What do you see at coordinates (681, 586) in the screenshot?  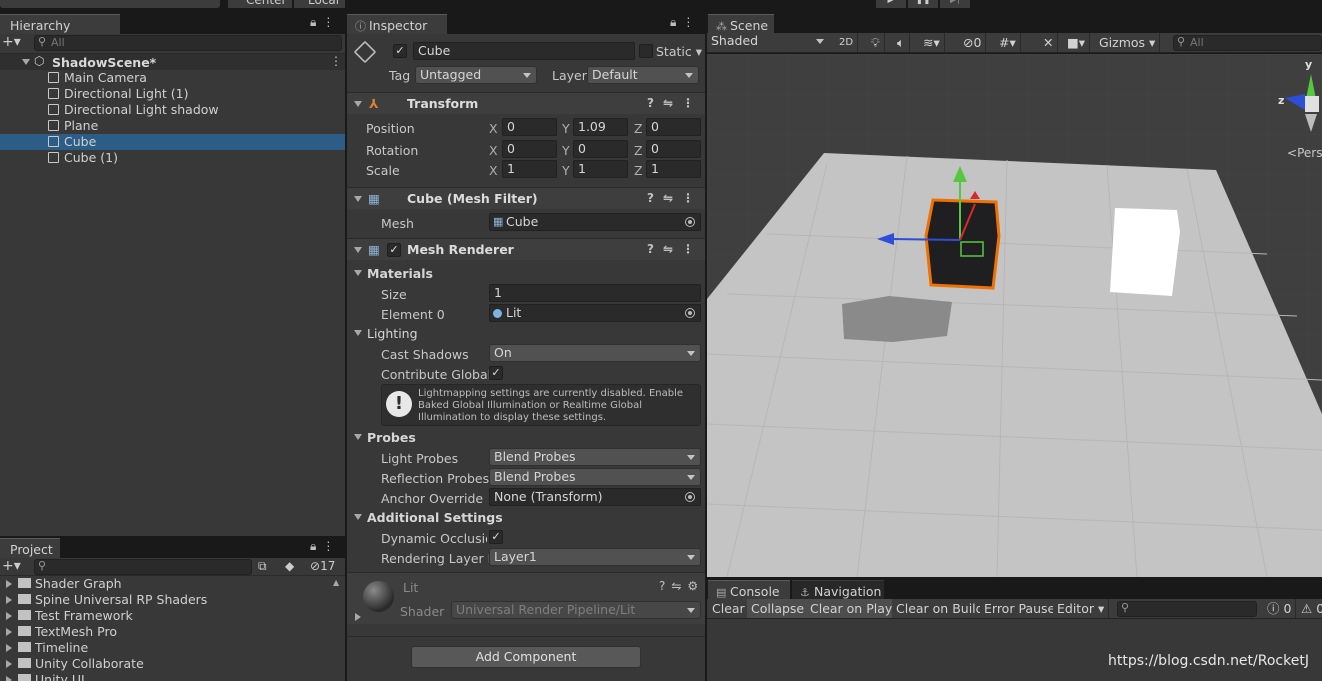 I see `material-help-preset-settings-icons: ?⇋⚙` at bounding box center [681, 586].